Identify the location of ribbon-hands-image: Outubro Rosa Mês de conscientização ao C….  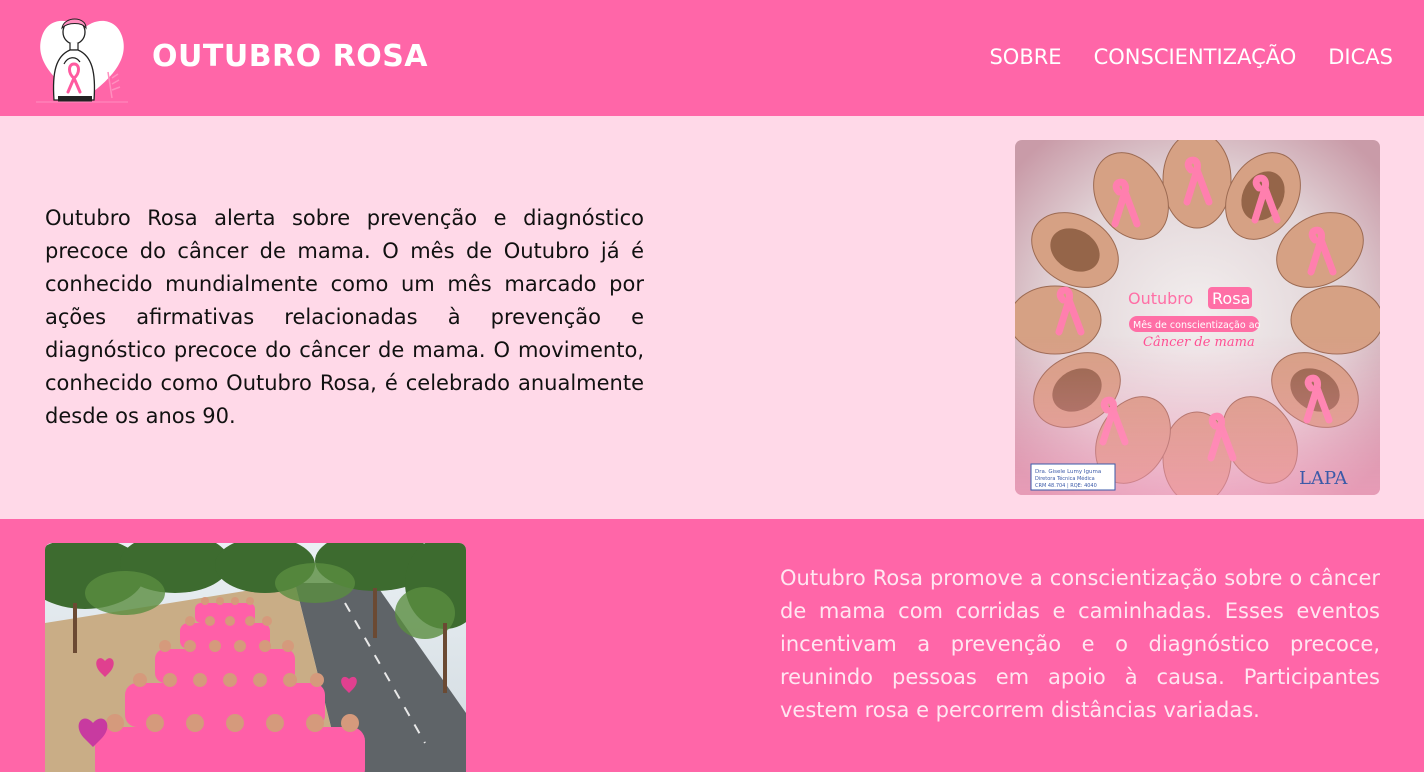
(1197, 317).